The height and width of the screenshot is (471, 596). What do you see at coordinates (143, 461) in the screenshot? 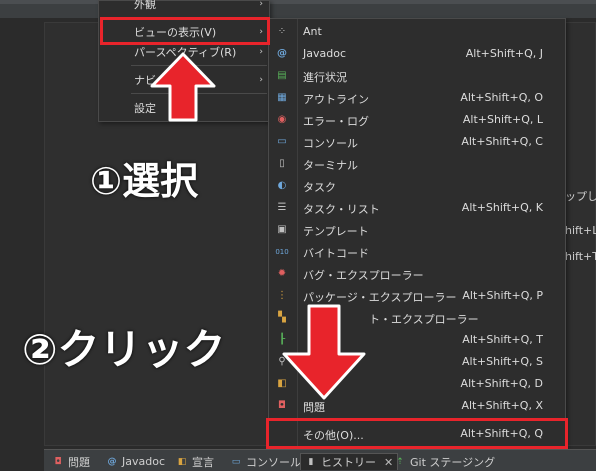
I see `tab-label: Javadoc` at bounding box center [143, 461].